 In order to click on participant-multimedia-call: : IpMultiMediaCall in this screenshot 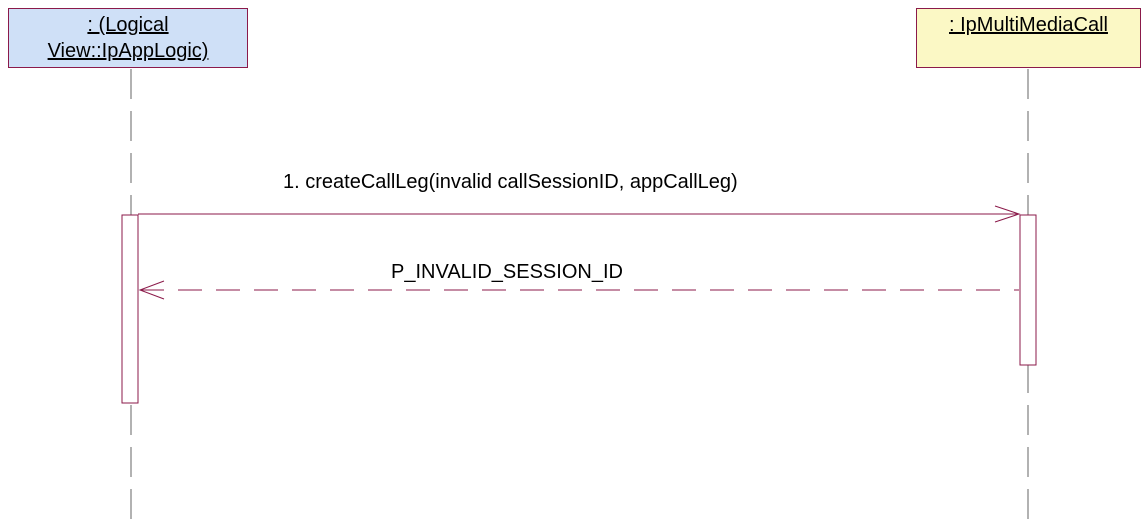, I will do `click(1028, 38)`.